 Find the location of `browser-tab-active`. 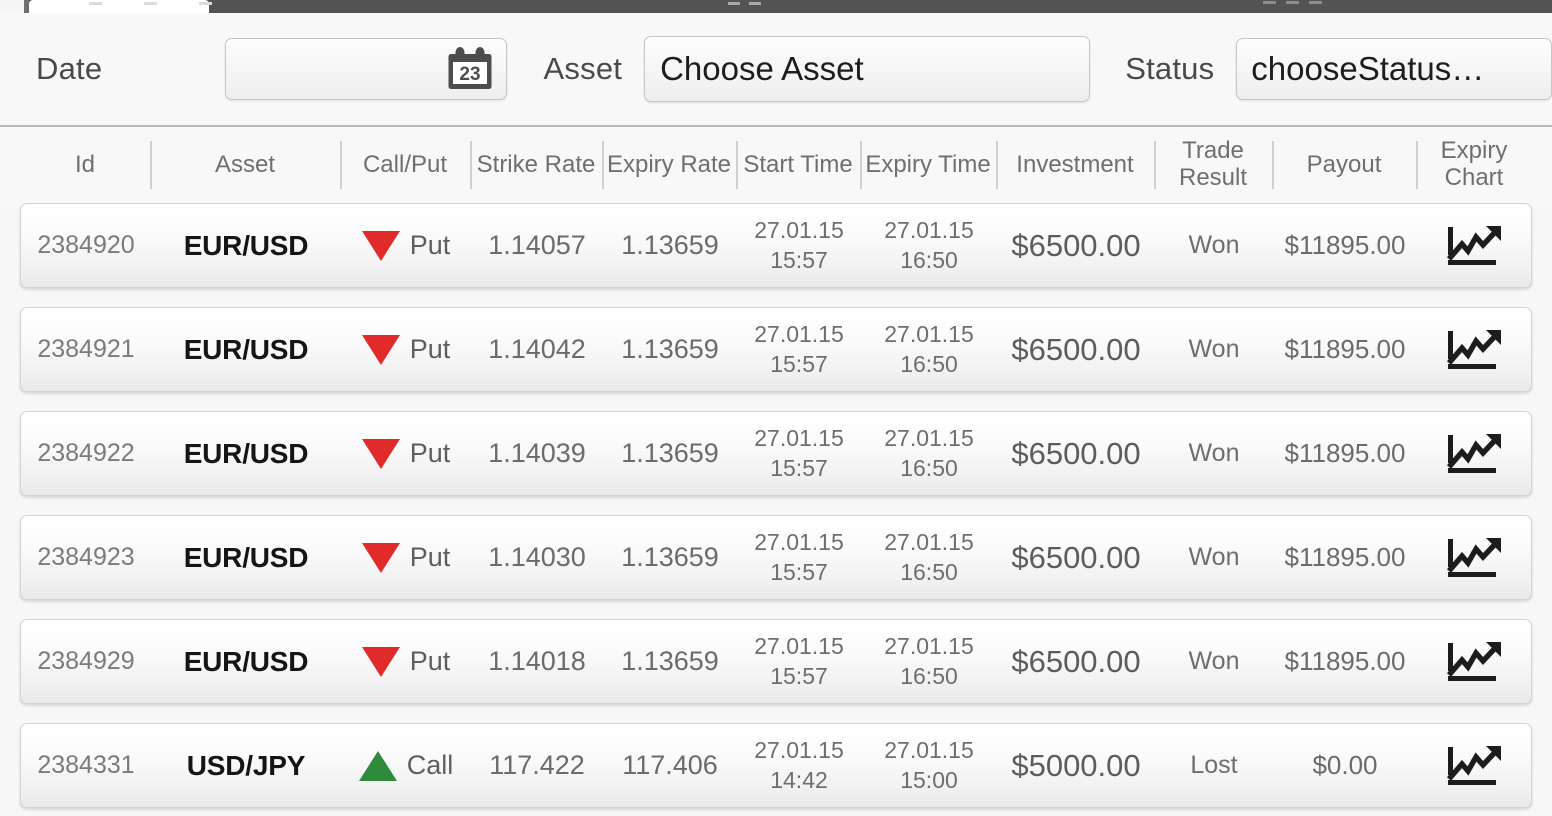

browser-tab-active is located at coordinates (120, 6).